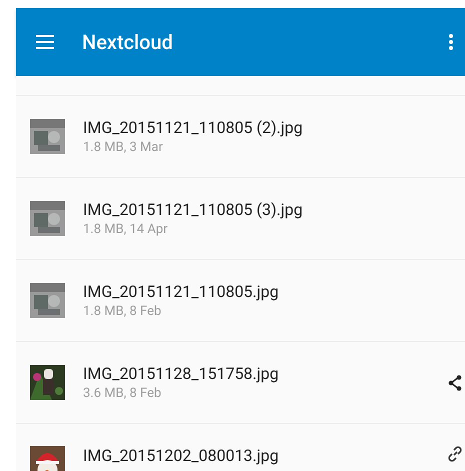  Describe the element at coordinates (122, 311) in the screenshot. I see `file-details: 1.8 MB, 8 Feb` at that location.